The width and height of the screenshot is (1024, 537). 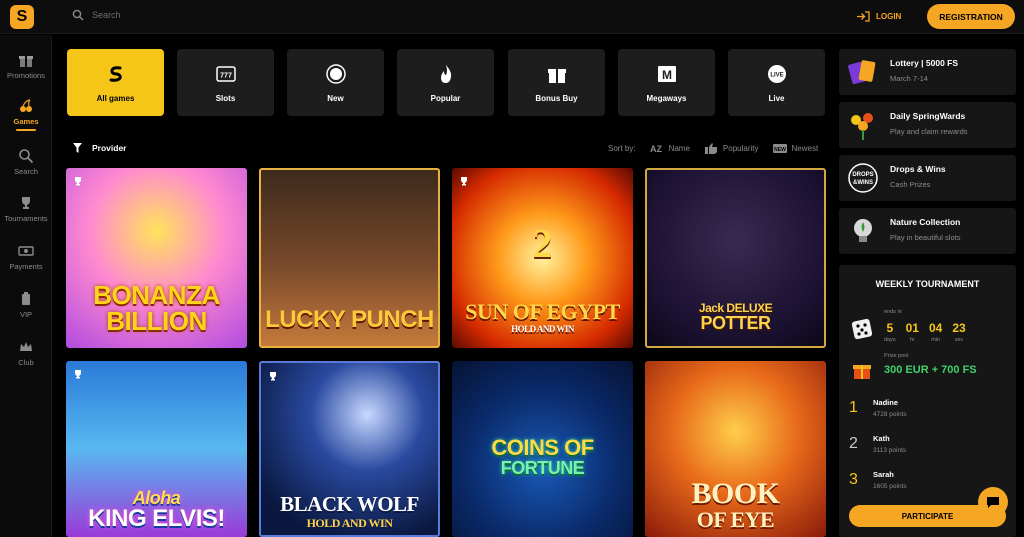 What do you see at coordinates (927, 125) in the screenshot?
I see `promo-daily-springwards: Daily SpringWards Play and claim rewards` at bounding box center [927, 125].